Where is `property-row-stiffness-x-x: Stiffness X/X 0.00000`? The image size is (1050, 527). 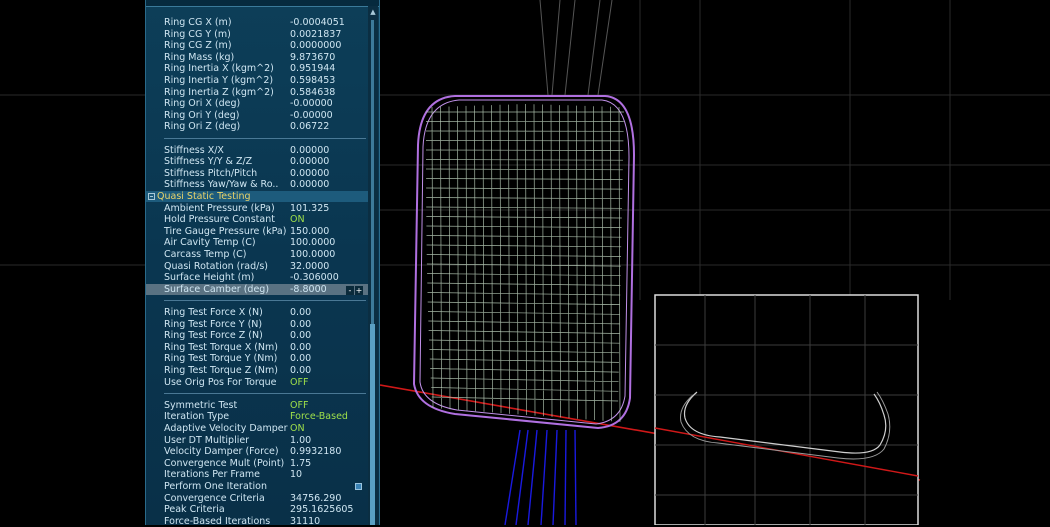 property-row-stiffness-x-x: Stiffness X/X 0.00000 is located at coordinates (257, 151).